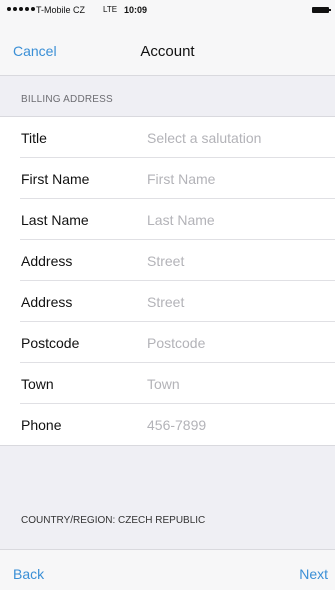  I want to click on form-row-title: Title Select a salutation, so click(167, 137).